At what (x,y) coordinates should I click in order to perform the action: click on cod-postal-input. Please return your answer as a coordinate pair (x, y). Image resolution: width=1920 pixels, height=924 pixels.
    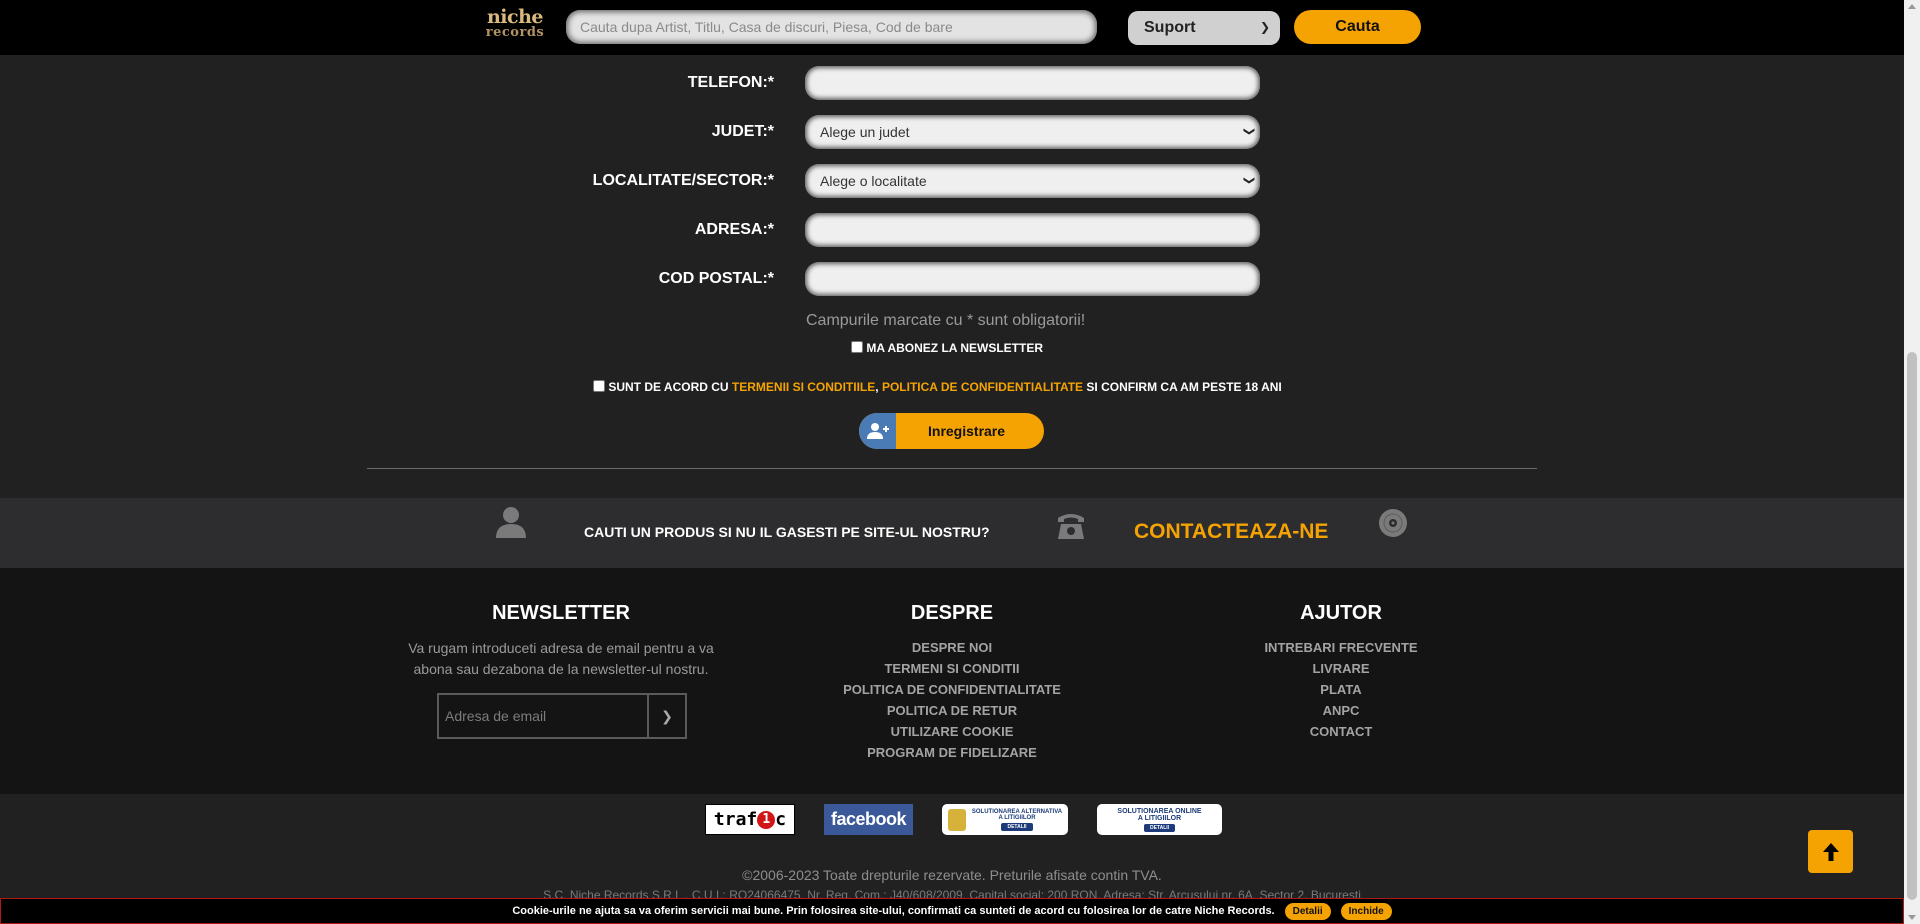
    Looking at the image, I should click on (1032, 279).